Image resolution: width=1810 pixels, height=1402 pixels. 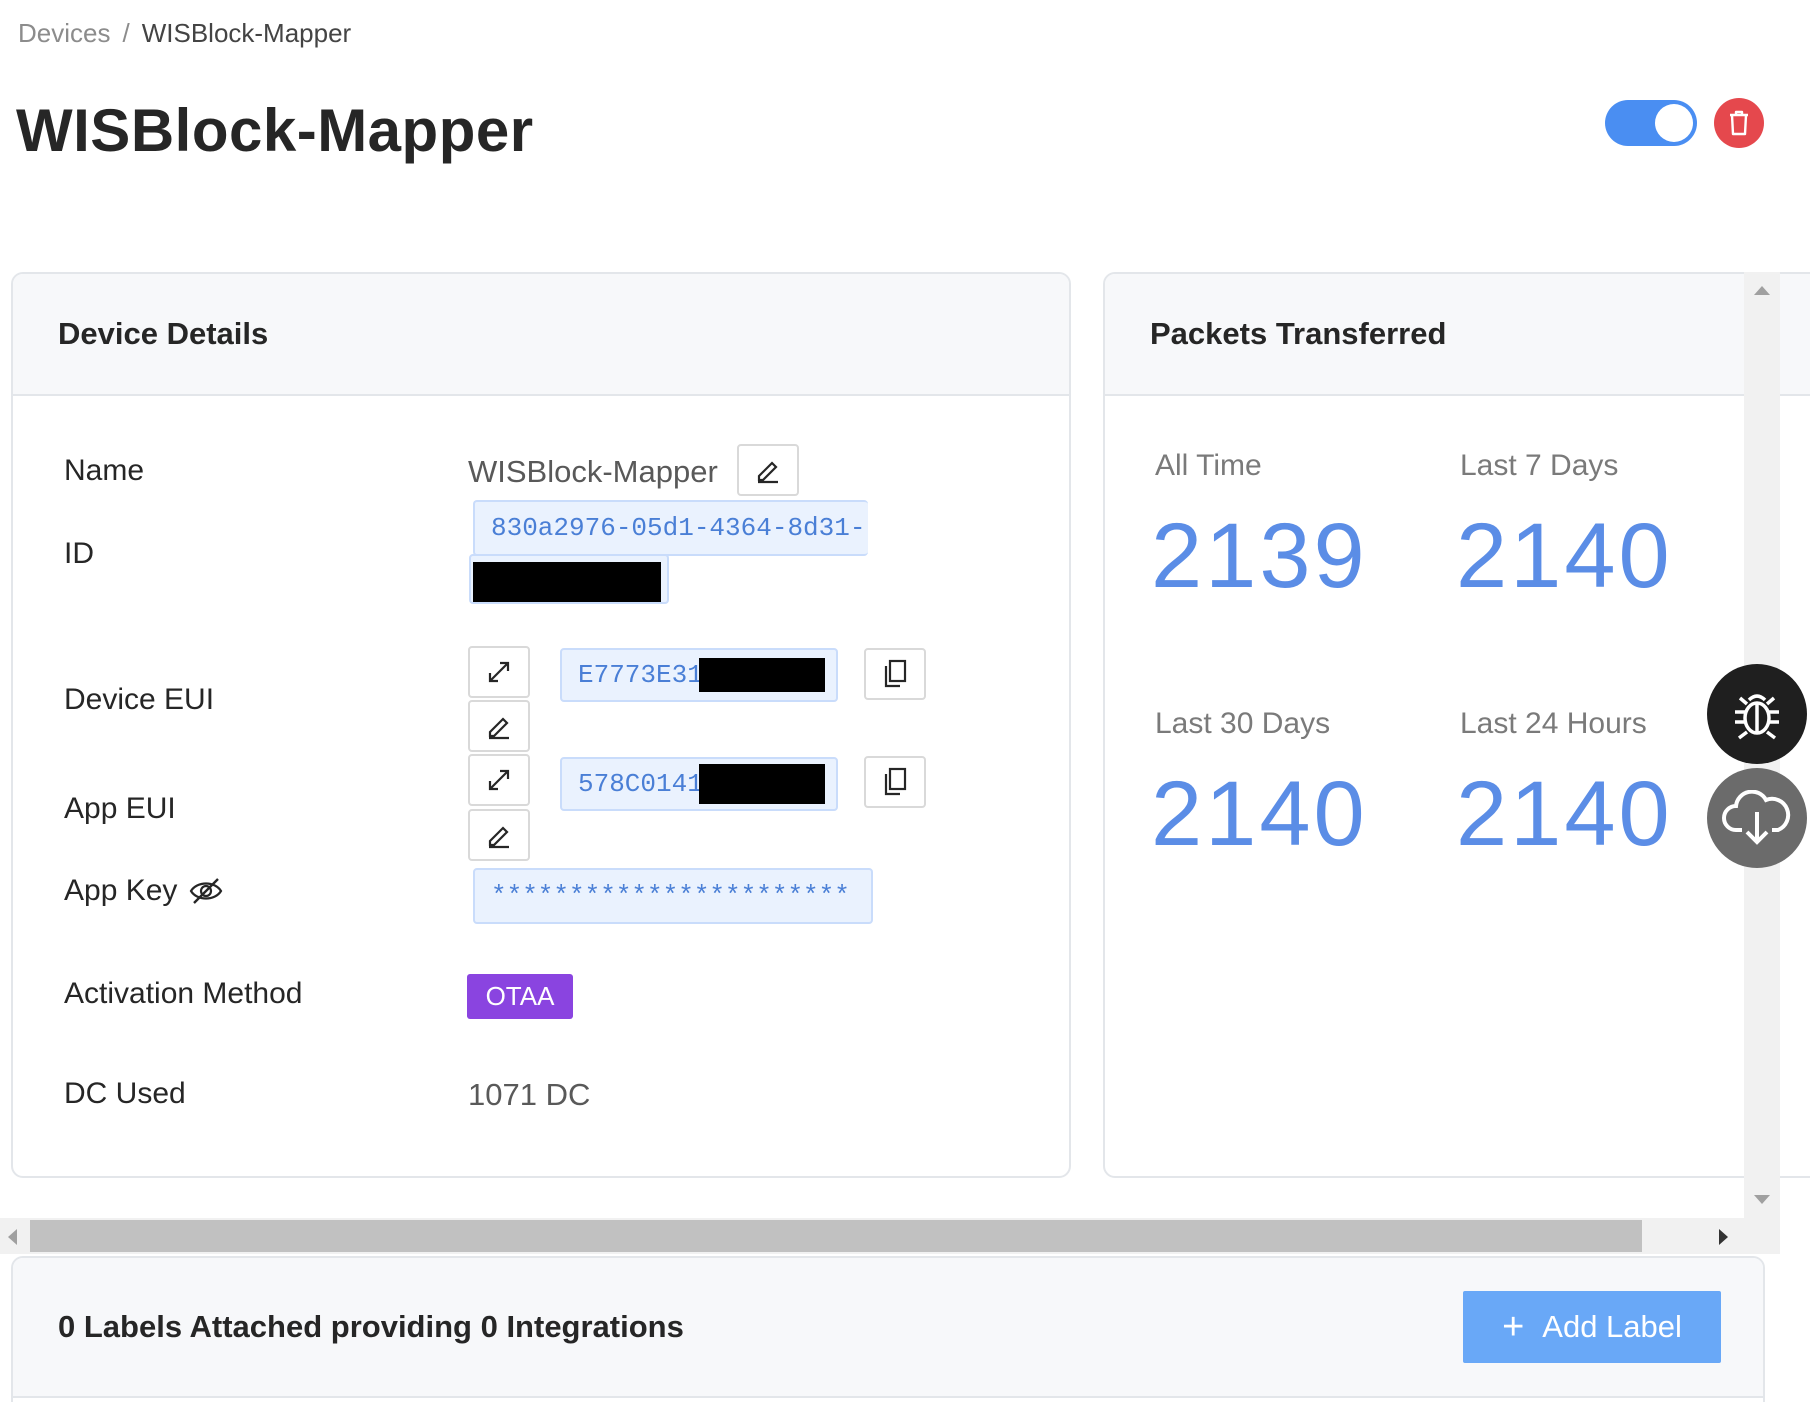 What do you see at coordinates (529, 1094) in the screenshot?
I see `dc-used-value: 1071 DC` at bounding box center [529, 1094].